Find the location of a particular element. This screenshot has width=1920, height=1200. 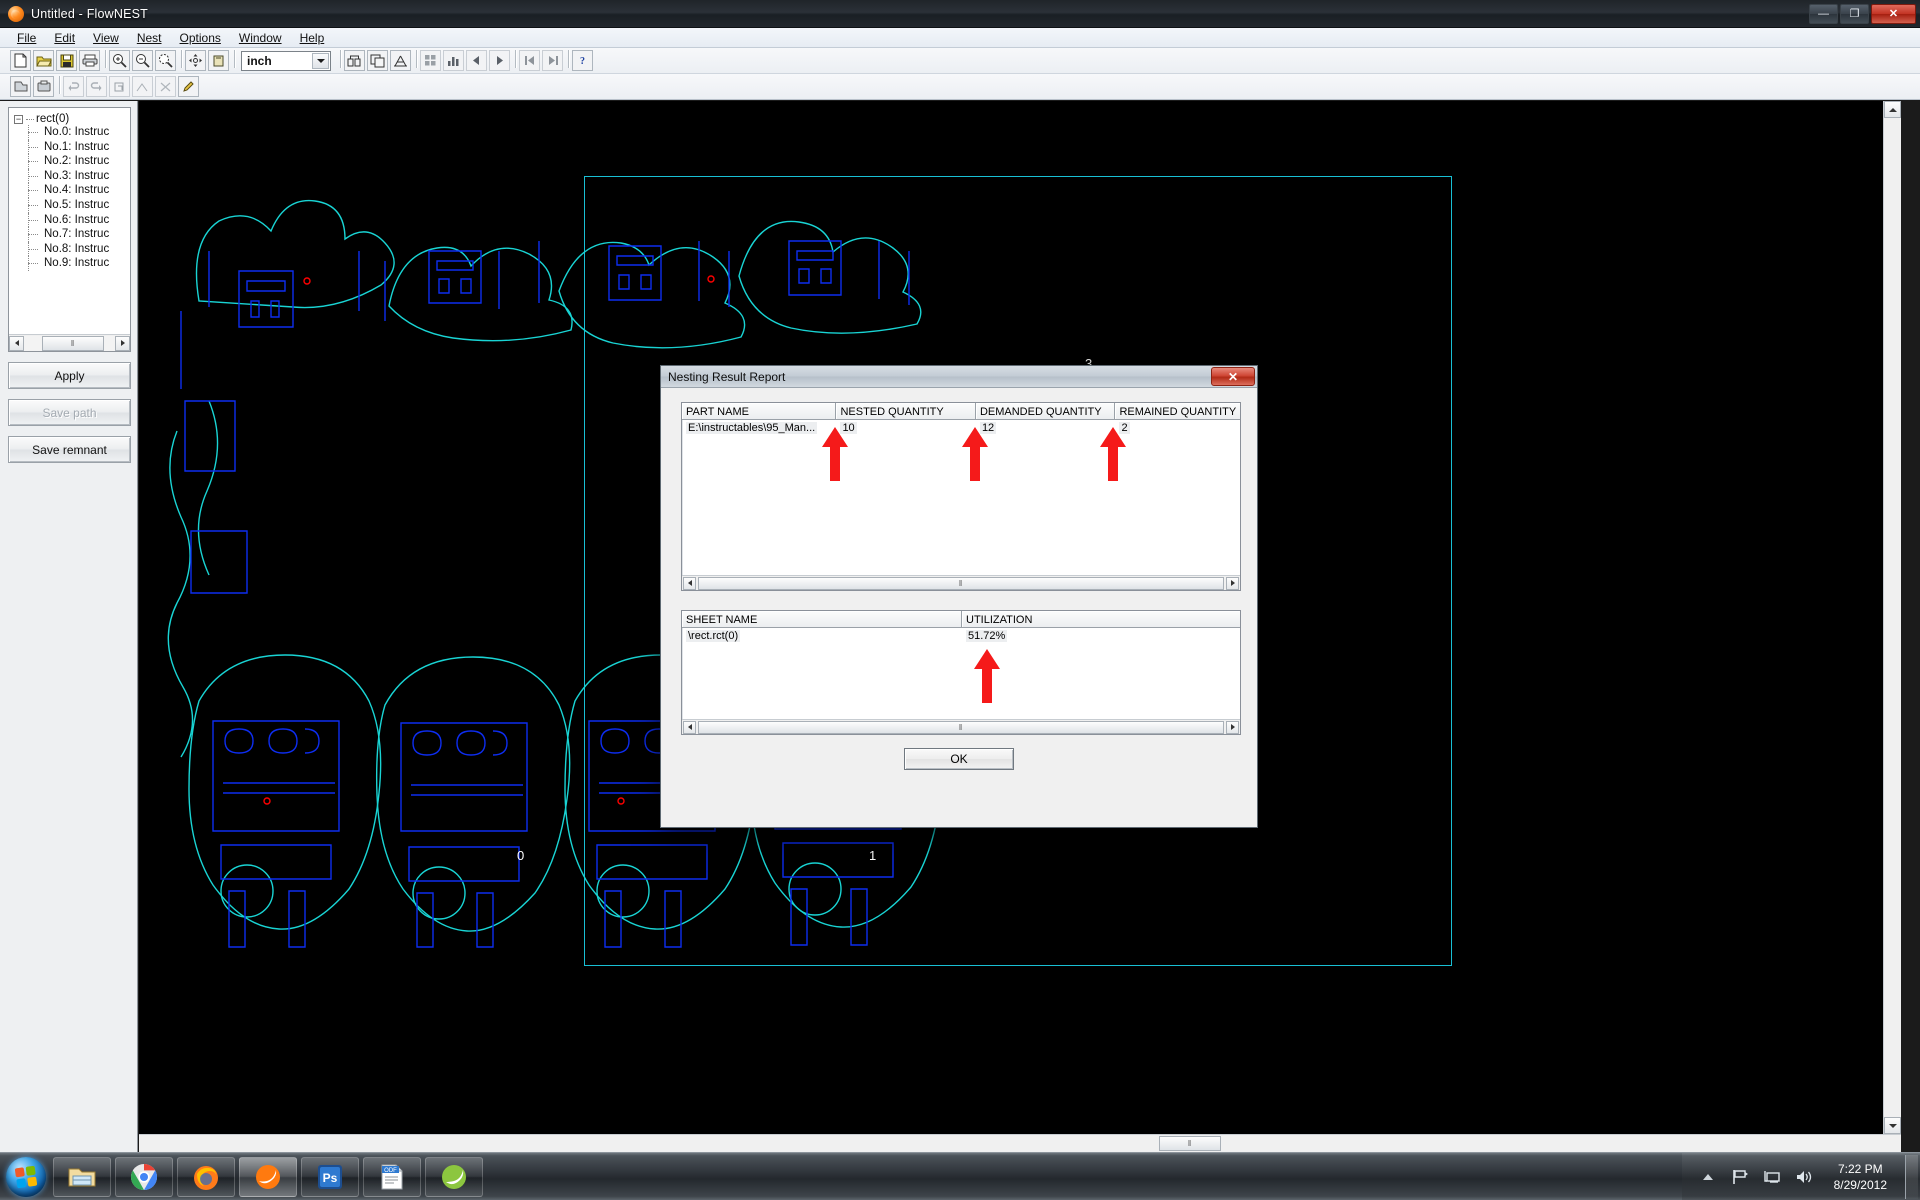

grid-view-icon is located at coordinates (430, 60).